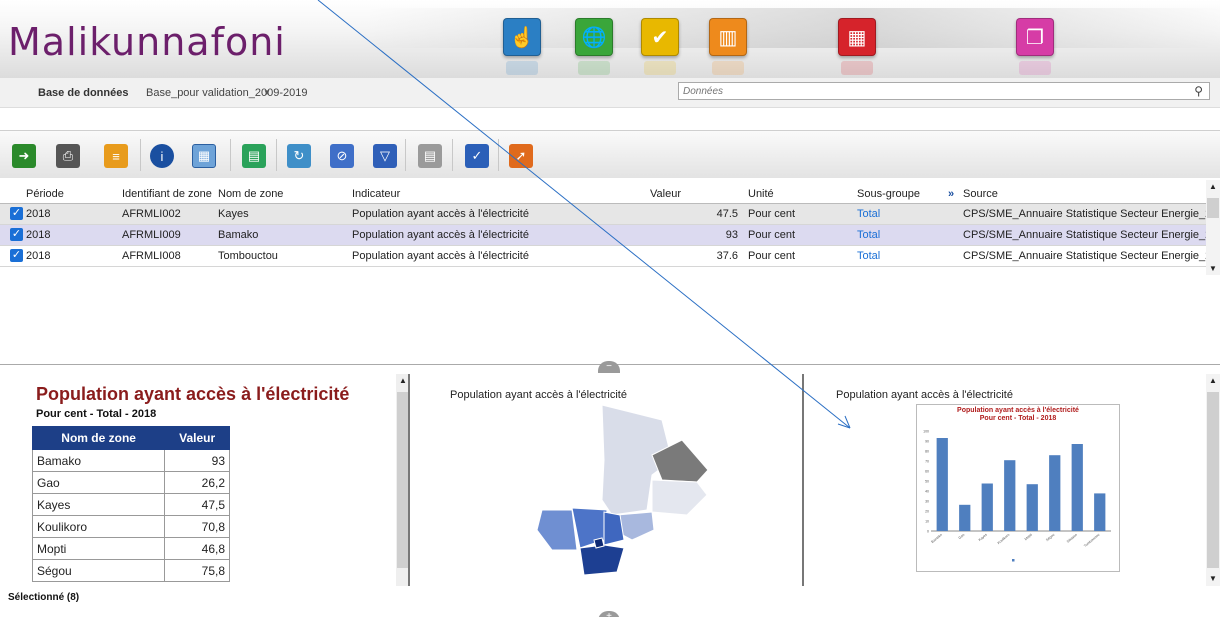 This screenshot has height=617, width=1220. I want to click on export-icon: ➚, so click(521, 156).